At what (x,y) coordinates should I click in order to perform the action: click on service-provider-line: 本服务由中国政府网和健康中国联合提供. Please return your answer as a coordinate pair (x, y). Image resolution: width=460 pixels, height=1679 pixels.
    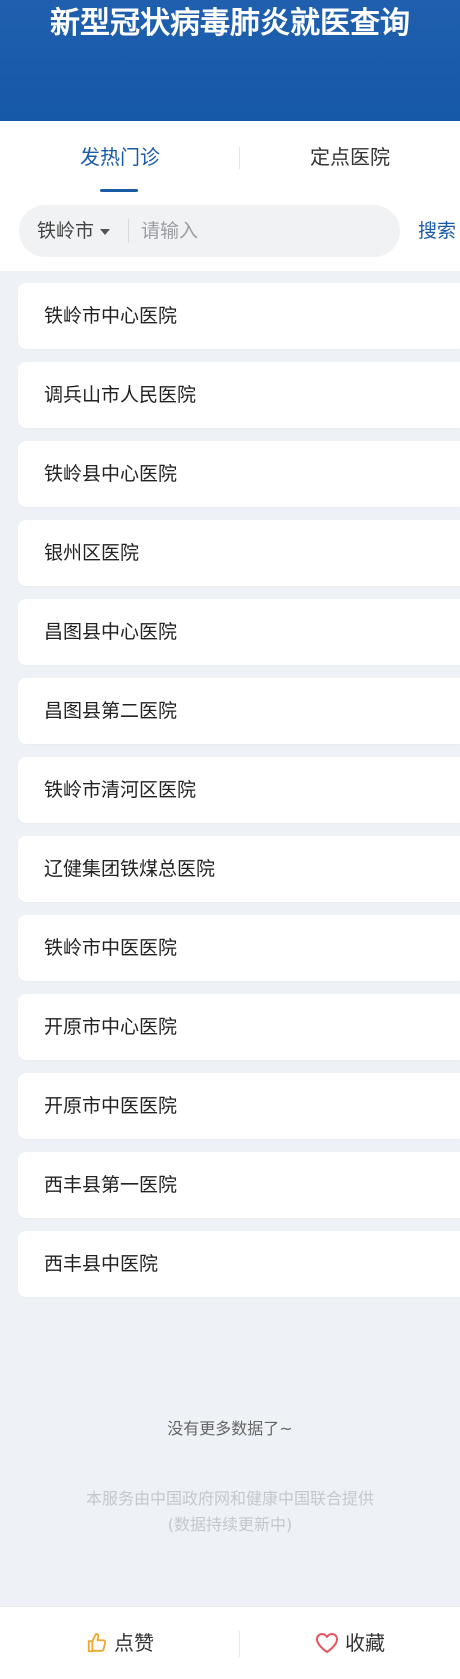
    Looking at the image, I should click on (229, 1498).